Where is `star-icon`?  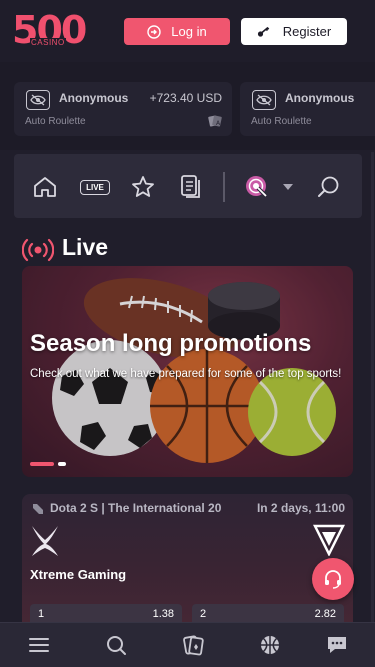
star-icon is located at coordinates (143, 187).